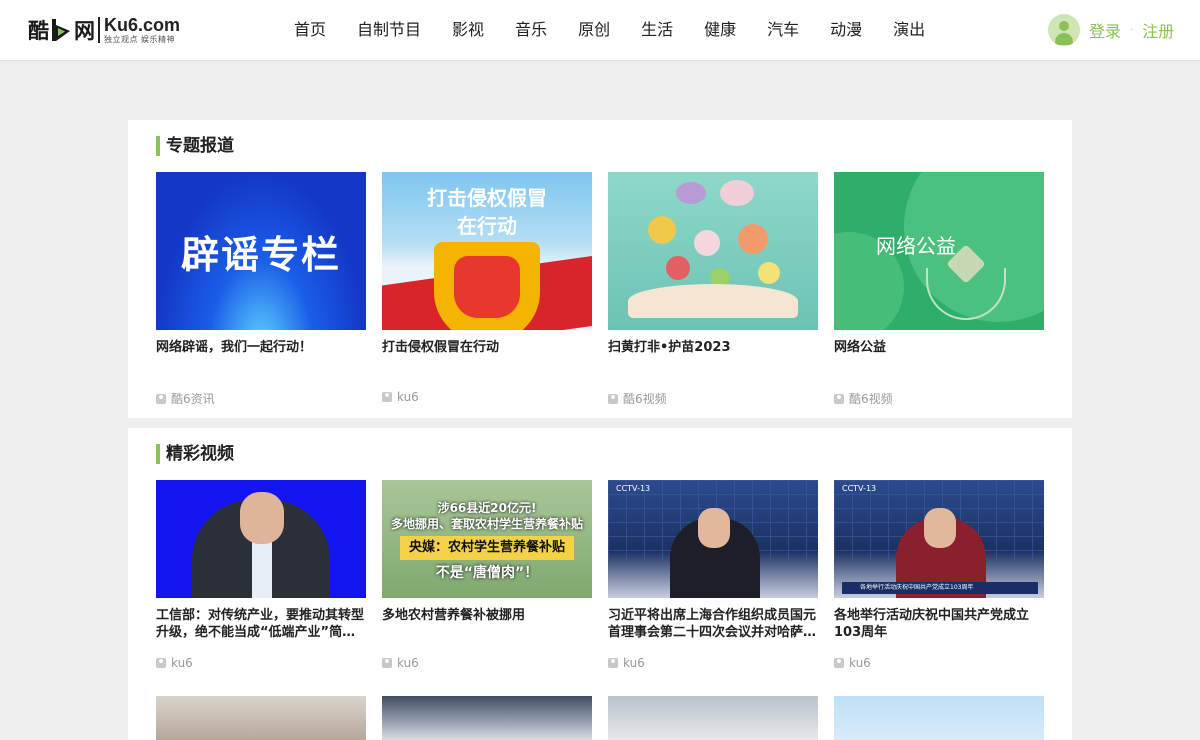 The height and width of the screenshot is (740, 1200). I want to click on topic-card: 打击侵权假冒 在行动 打击侵权假冒在行动 ku6, so click(487, 288).